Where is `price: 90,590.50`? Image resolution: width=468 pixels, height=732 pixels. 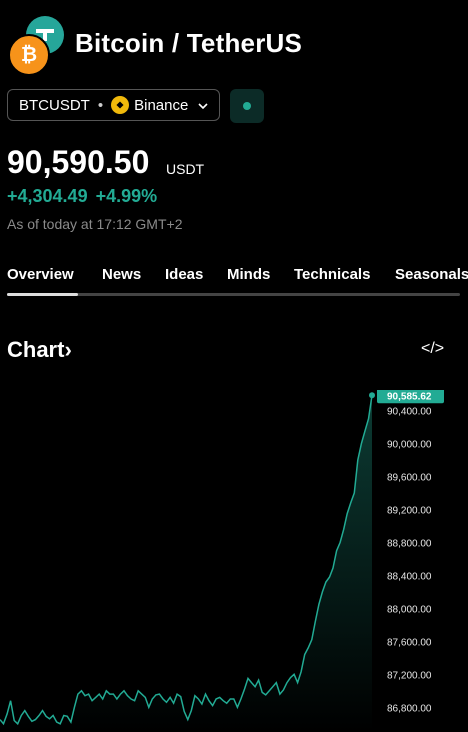
price: 90,590.50 is located at coordinates (78, 162).